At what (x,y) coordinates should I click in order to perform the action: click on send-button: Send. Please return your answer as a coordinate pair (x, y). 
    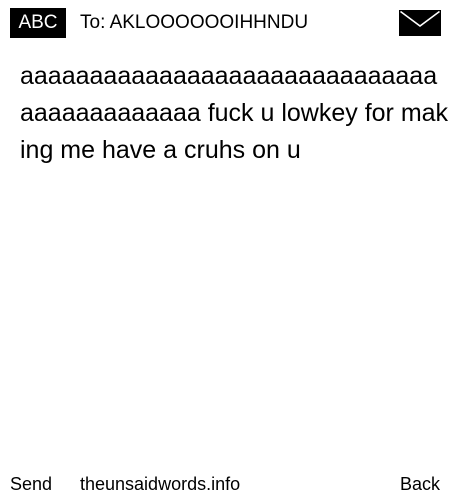
    Looking at the image, I should click on (31, 484).